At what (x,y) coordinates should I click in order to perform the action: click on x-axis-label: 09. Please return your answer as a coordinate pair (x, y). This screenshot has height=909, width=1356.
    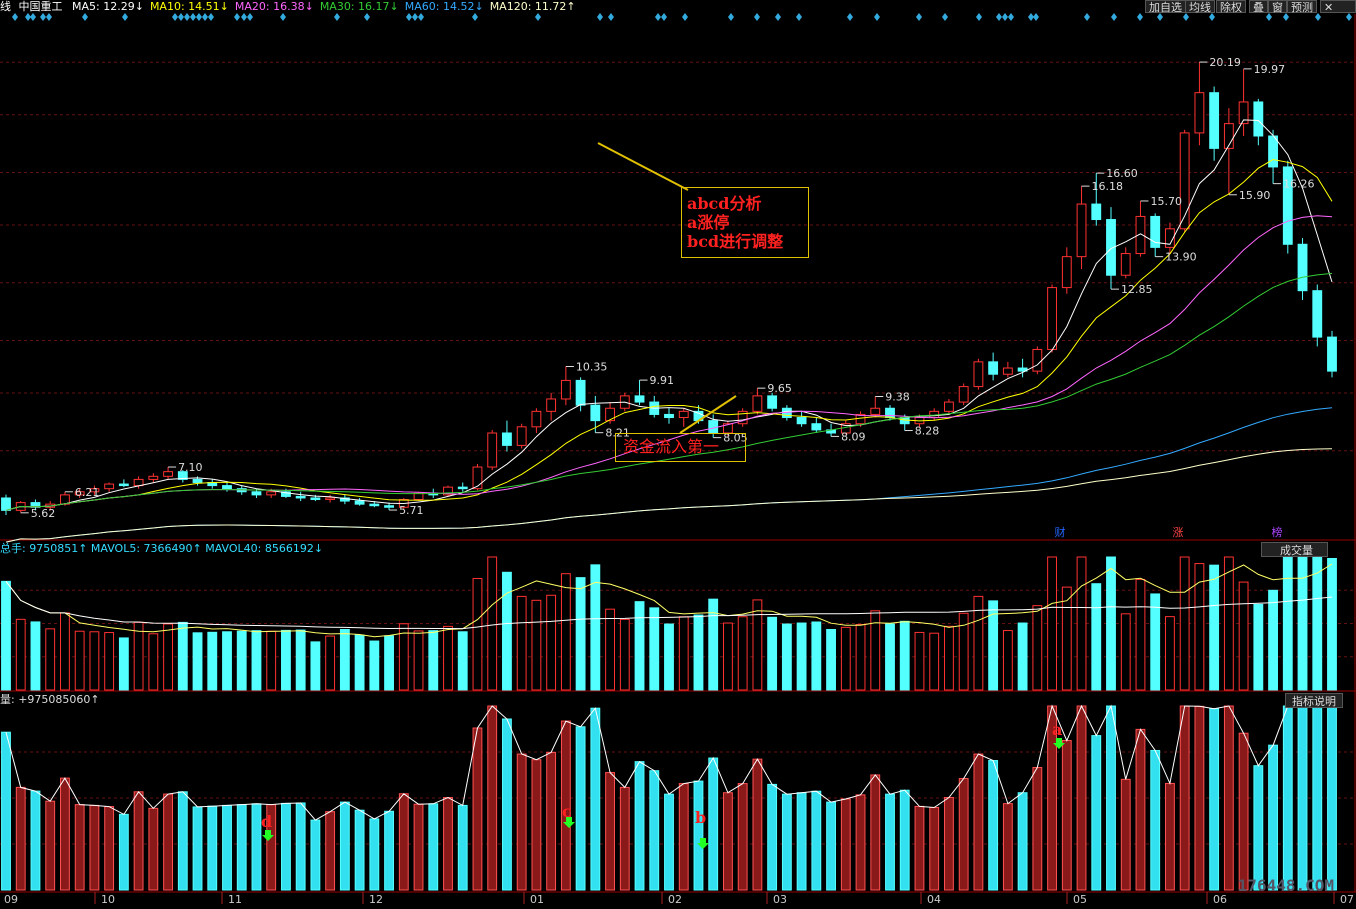
    Looking at the image, I should click on (11, 899).